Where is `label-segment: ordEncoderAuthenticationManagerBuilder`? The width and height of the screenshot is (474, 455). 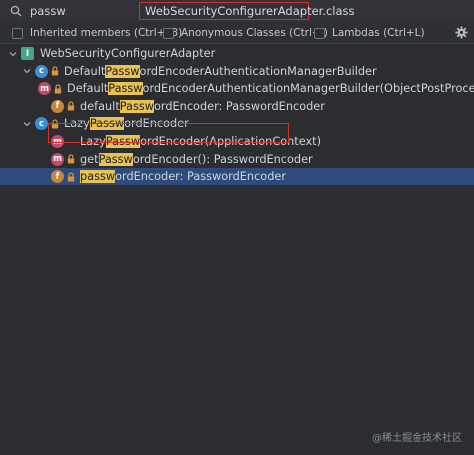
label-segment: ordEncoderAuthenticationManagerBuilder is located at coordinates (258, 71).